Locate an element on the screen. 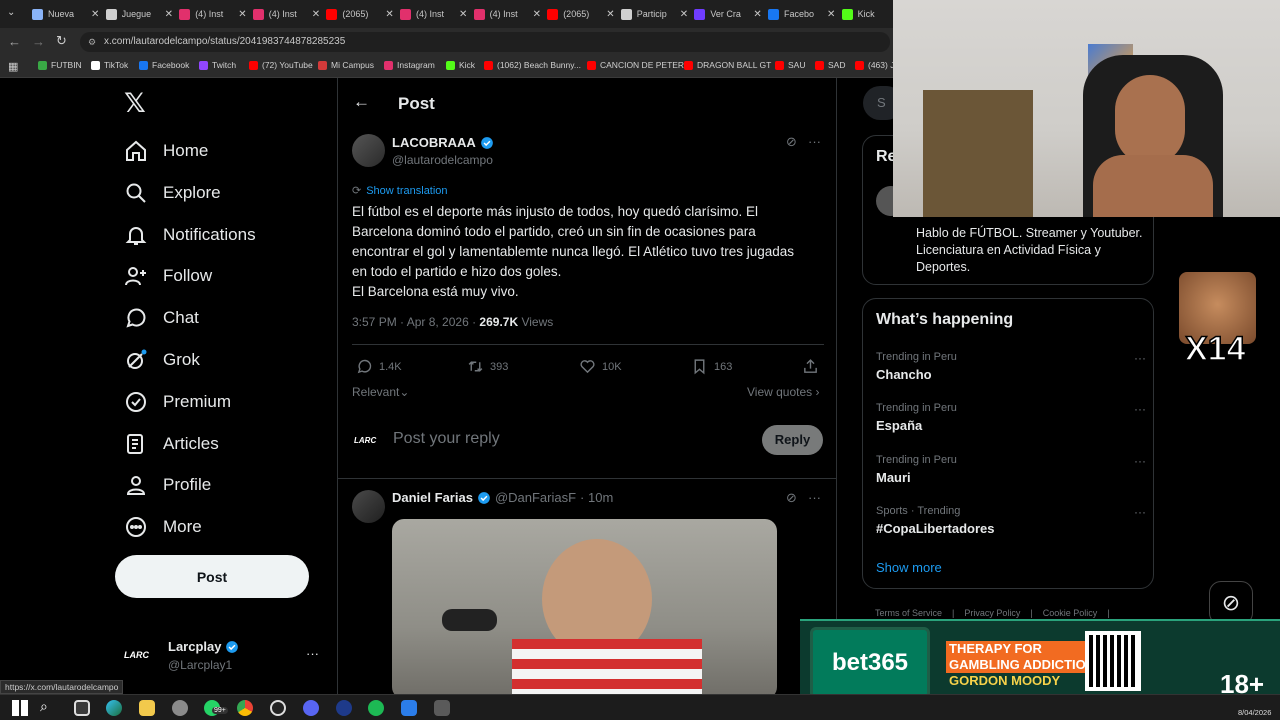  nav-more: More is located at coordinates (163, 527).